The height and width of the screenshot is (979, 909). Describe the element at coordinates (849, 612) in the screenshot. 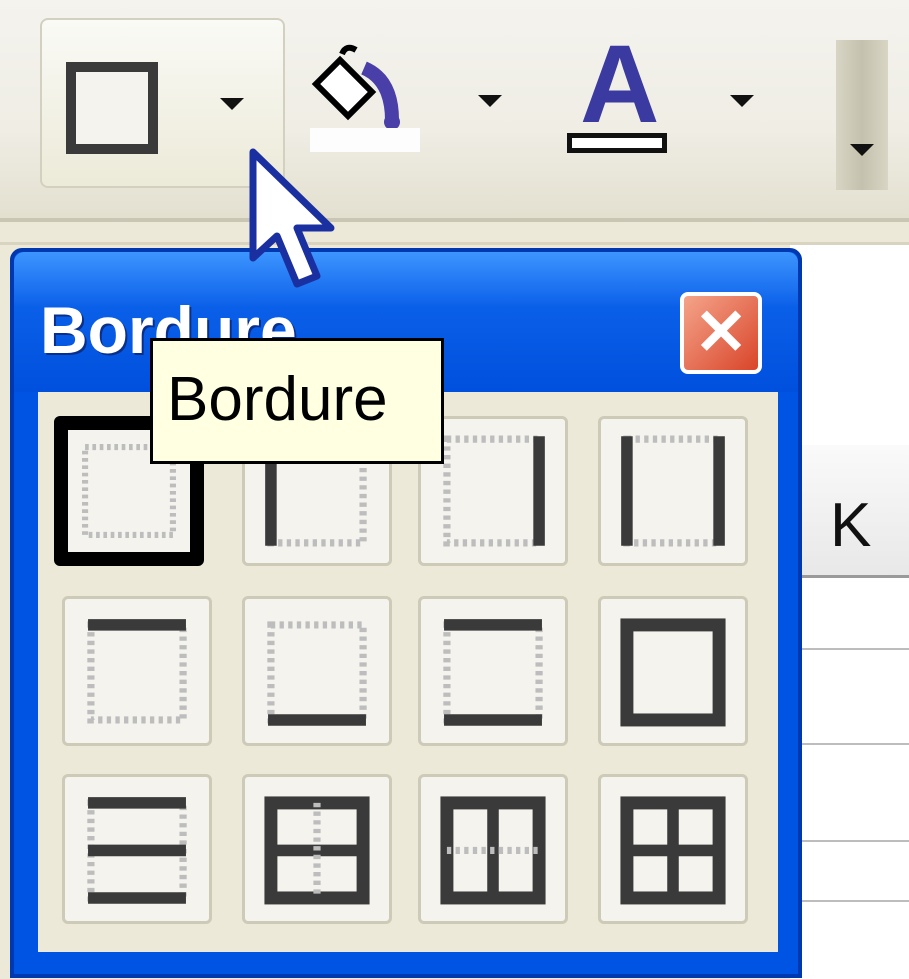

I see `spreadsheet-grid: K` at that location.